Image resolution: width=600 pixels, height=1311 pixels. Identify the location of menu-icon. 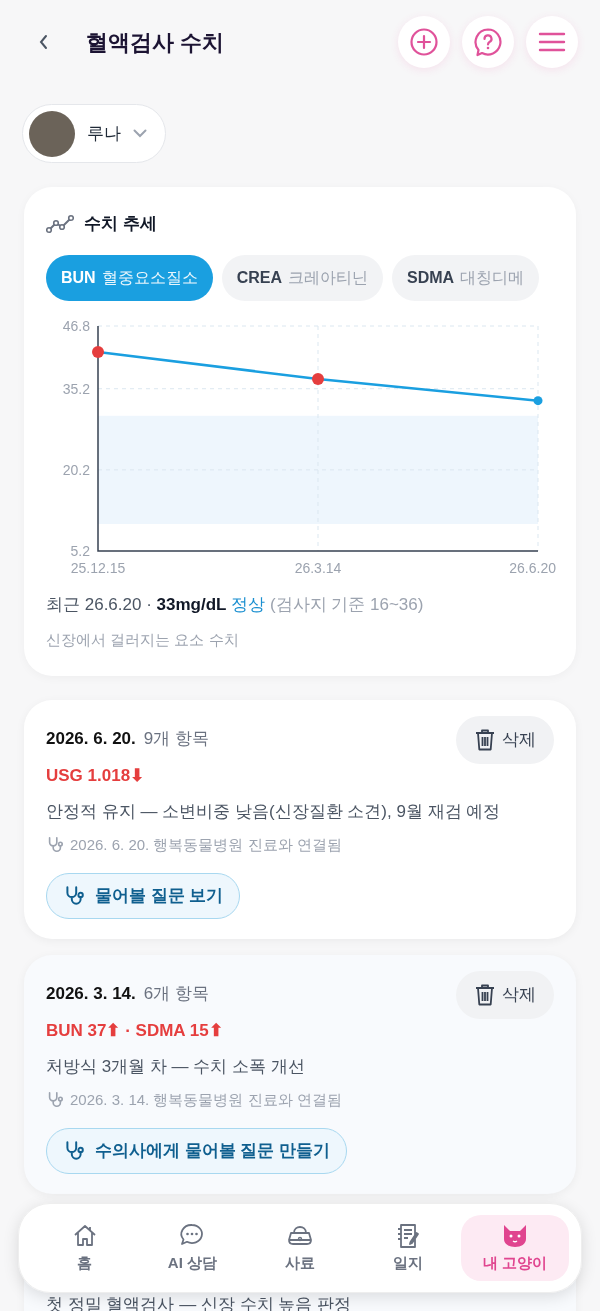
(552, 42).